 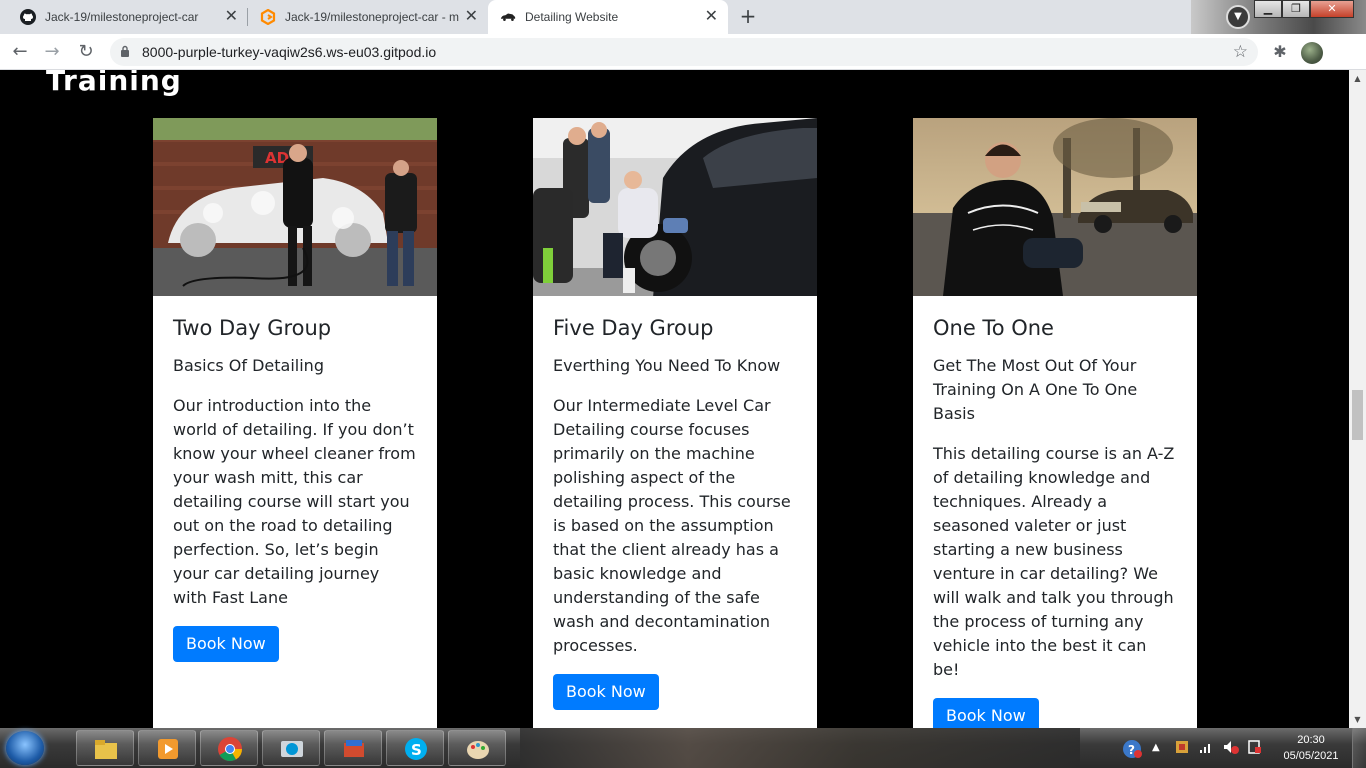 I want to click on section-heading: Training, so click(x=114, y=83).